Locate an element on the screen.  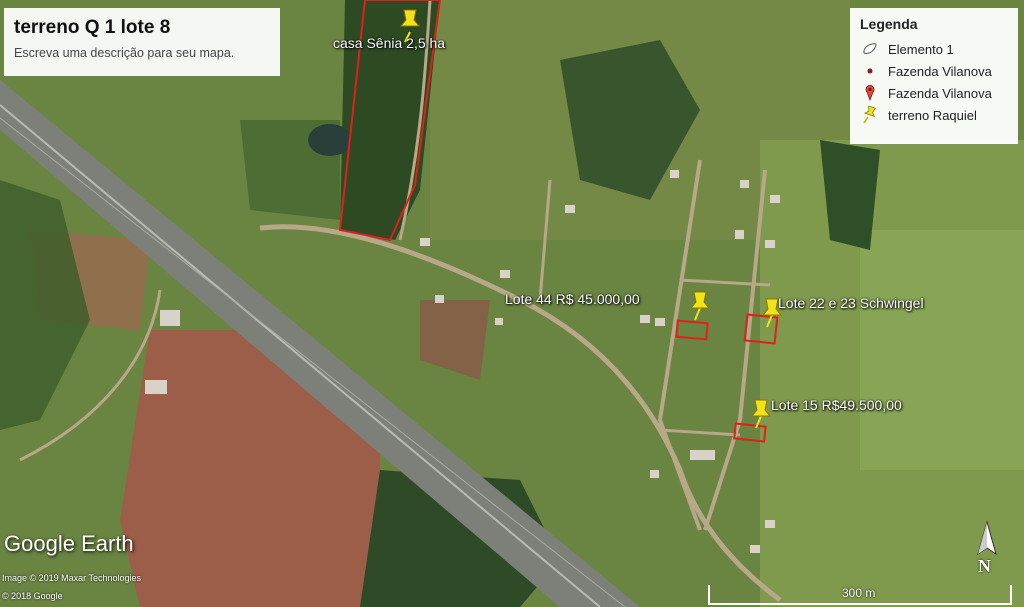
compass-north-label: N is located at coordinates (984, 566).